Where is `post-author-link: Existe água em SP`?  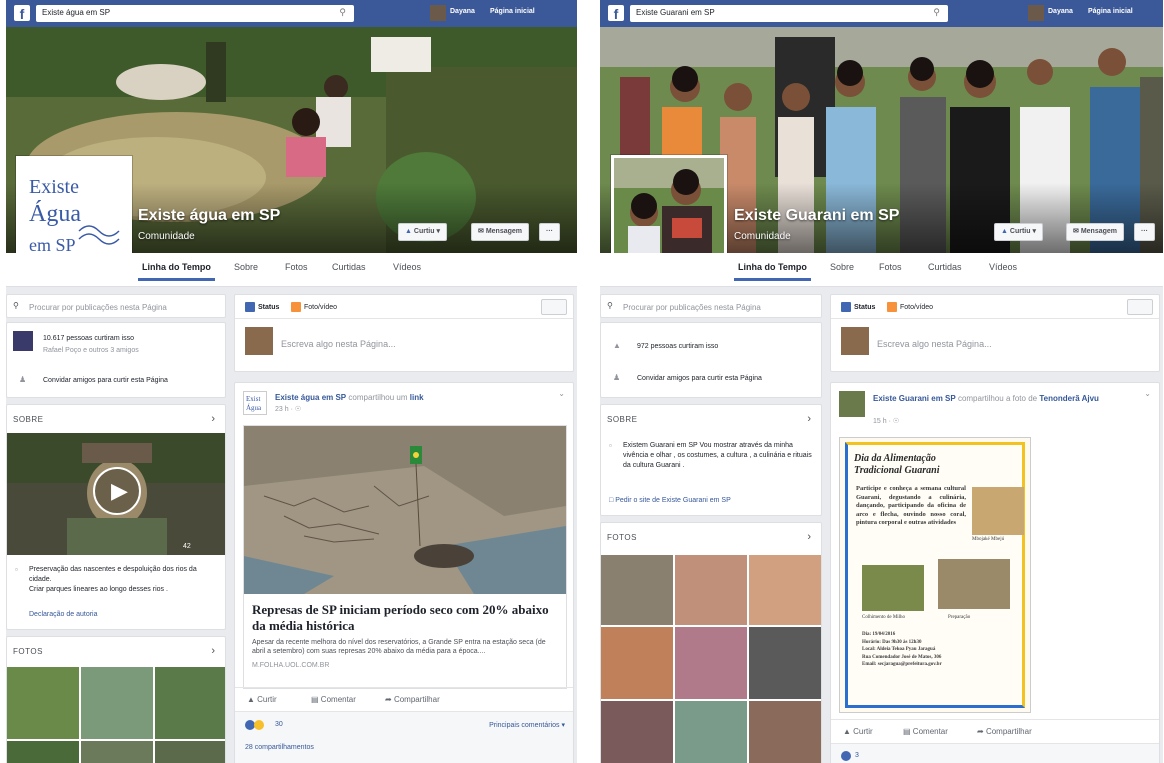
post-author-link: Existe água em SP is located at coordinates (310, 397).